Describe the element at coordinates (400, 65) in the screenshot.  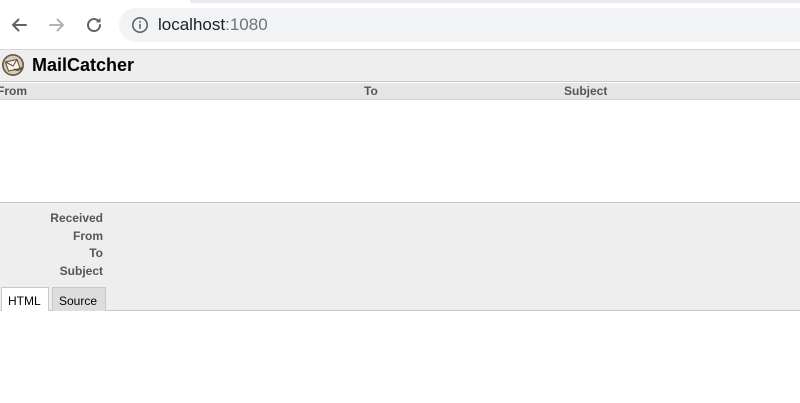
I see `app-header: MailCatcher` at that location.